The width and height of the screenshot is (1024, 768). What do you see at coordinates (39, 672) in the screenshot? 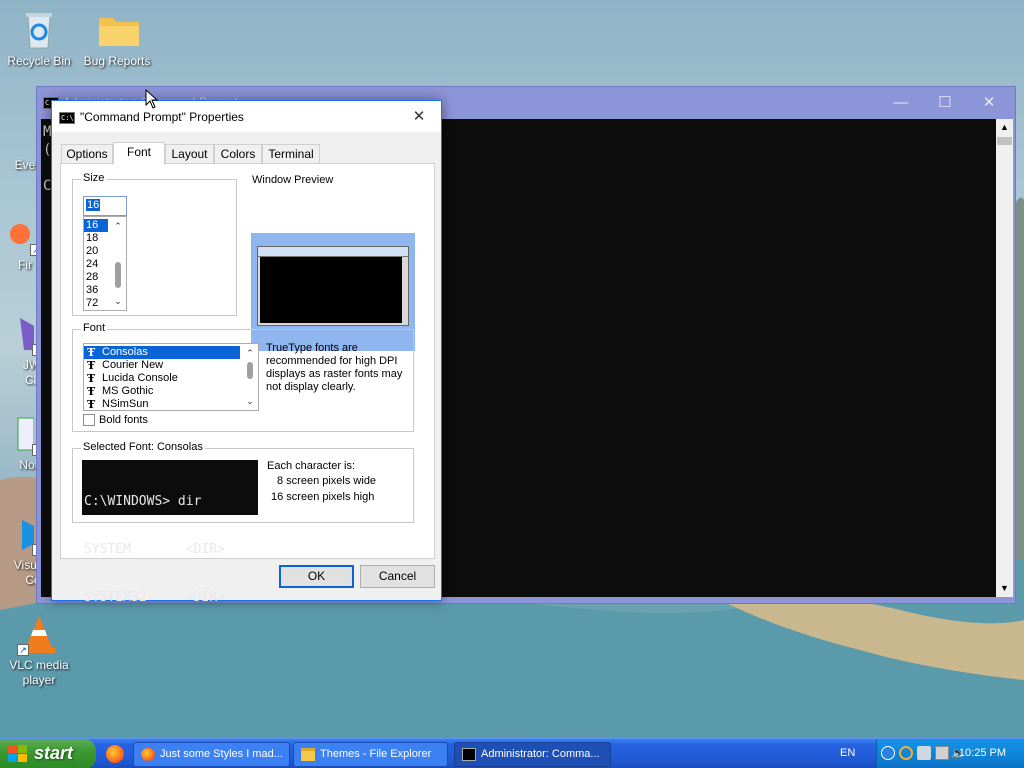
I see `desktop-icon-label: VLC media player` at bounding box center [39, 672].